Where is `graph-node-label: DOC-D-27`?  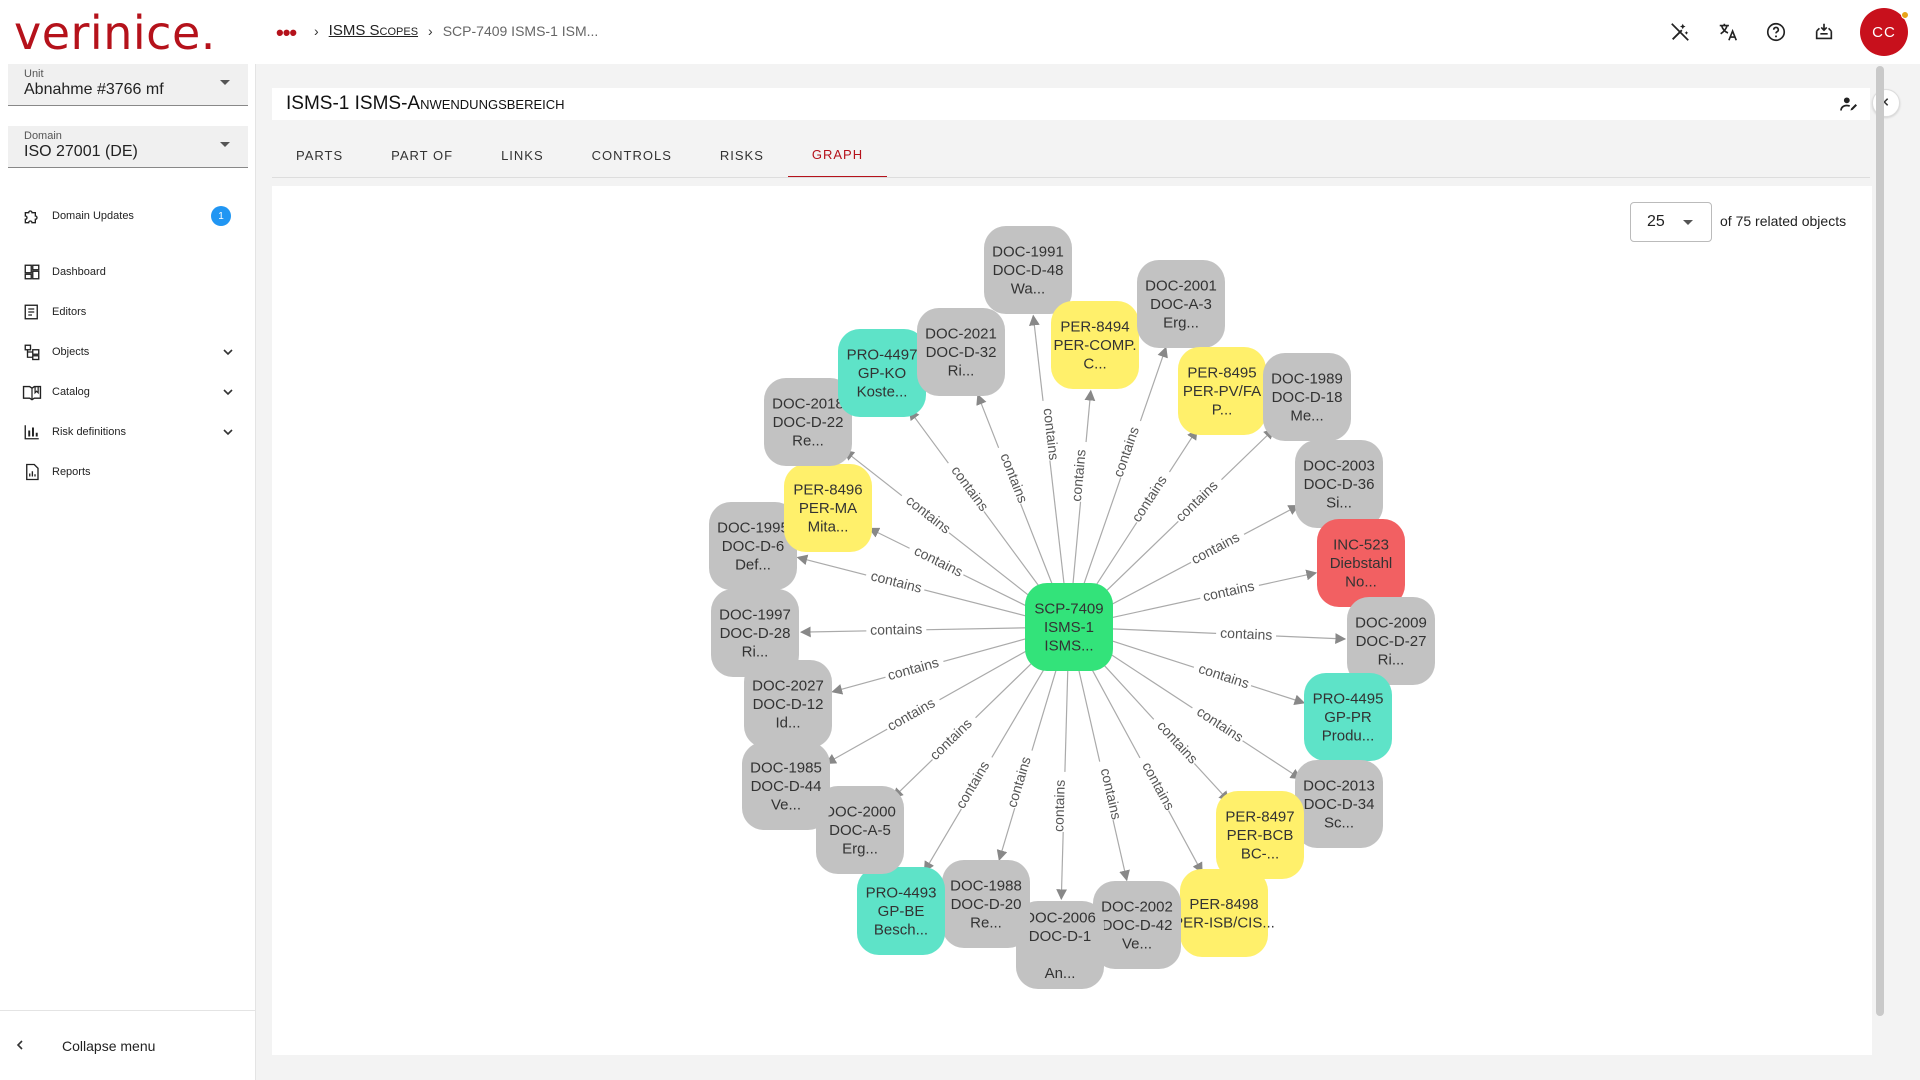 graph-node-label: DOC-D-27 is located at coordinates (1391, 641).